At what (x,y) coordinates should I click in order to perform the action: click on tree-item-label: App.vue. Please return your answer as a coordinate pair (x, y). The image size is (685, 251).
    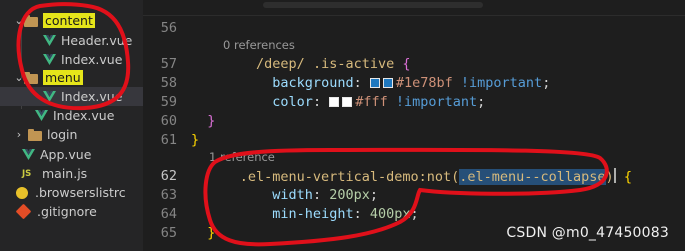
    Looking at the image, I should click on (66, 154).